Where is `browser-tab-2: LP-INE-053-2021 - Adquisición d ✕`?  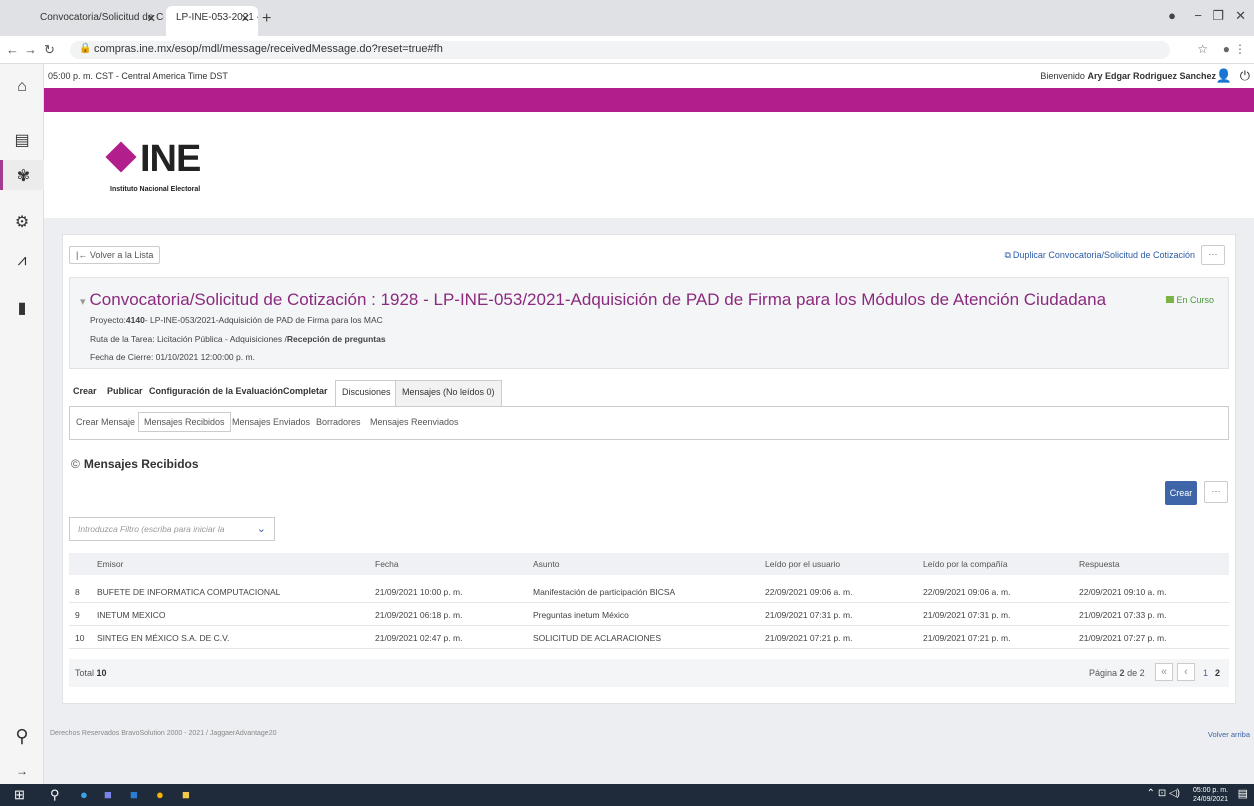 browser-tab-2: LP-INE-053-2021 - Adquisición d ✕ is located at coordinates (212, 21).